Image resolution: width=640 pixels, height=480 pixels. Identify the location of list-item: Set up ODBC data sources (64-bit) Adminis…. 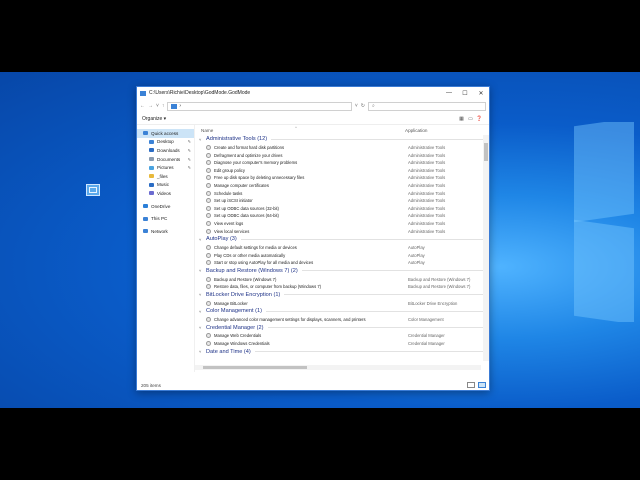
(344, 216).